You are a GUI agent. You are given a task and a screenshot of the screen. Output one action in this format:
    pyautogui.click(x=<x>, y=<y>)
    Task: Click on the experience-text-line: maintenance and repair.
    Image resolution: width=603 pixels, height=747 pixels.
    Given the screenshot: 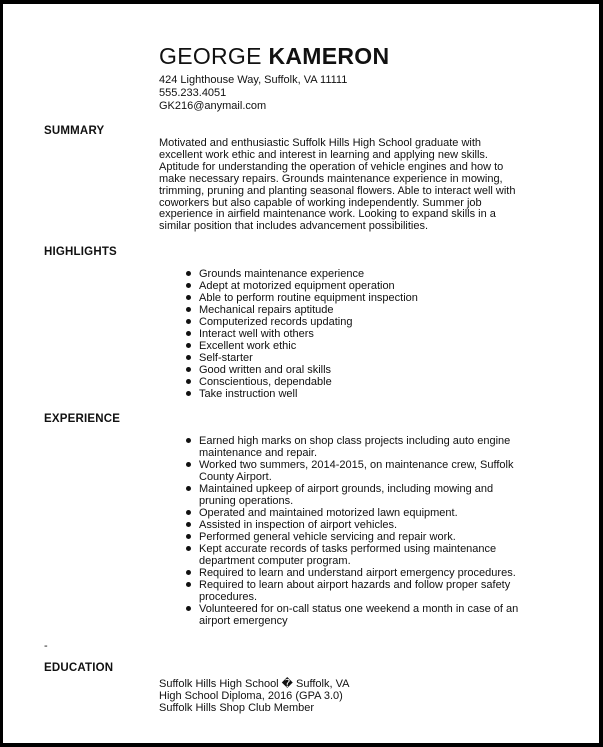 What is the action you would take?
    pyautogui.click(x=258, y=453)
    